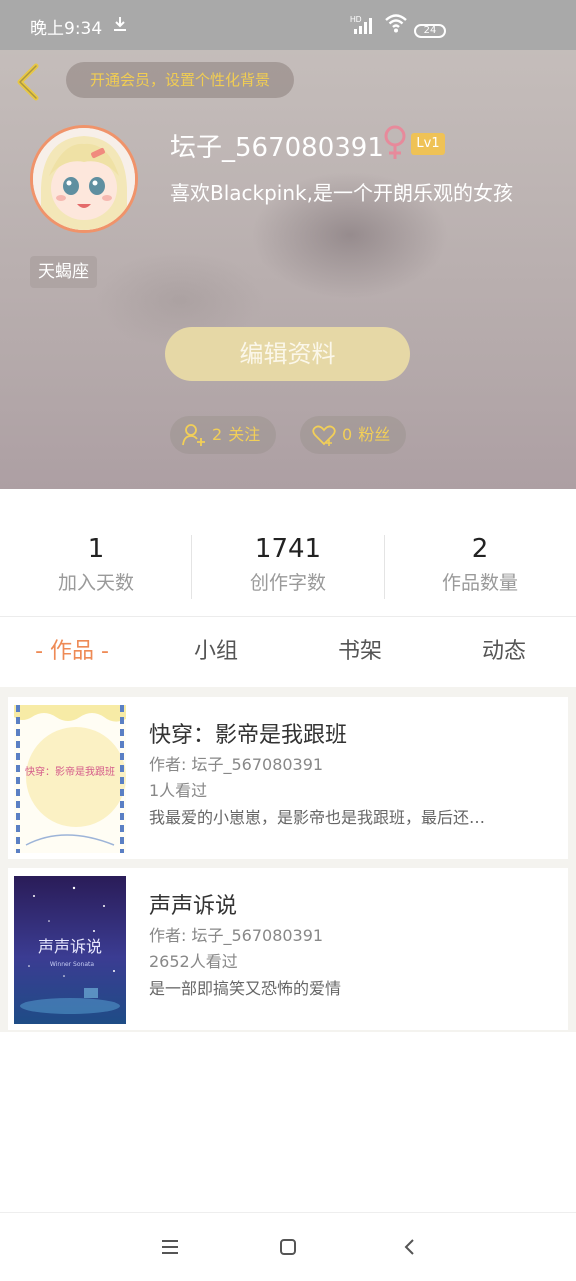  Describe the element at coordinates (84, 179) in the screenshot. I see `avatar` at that location.